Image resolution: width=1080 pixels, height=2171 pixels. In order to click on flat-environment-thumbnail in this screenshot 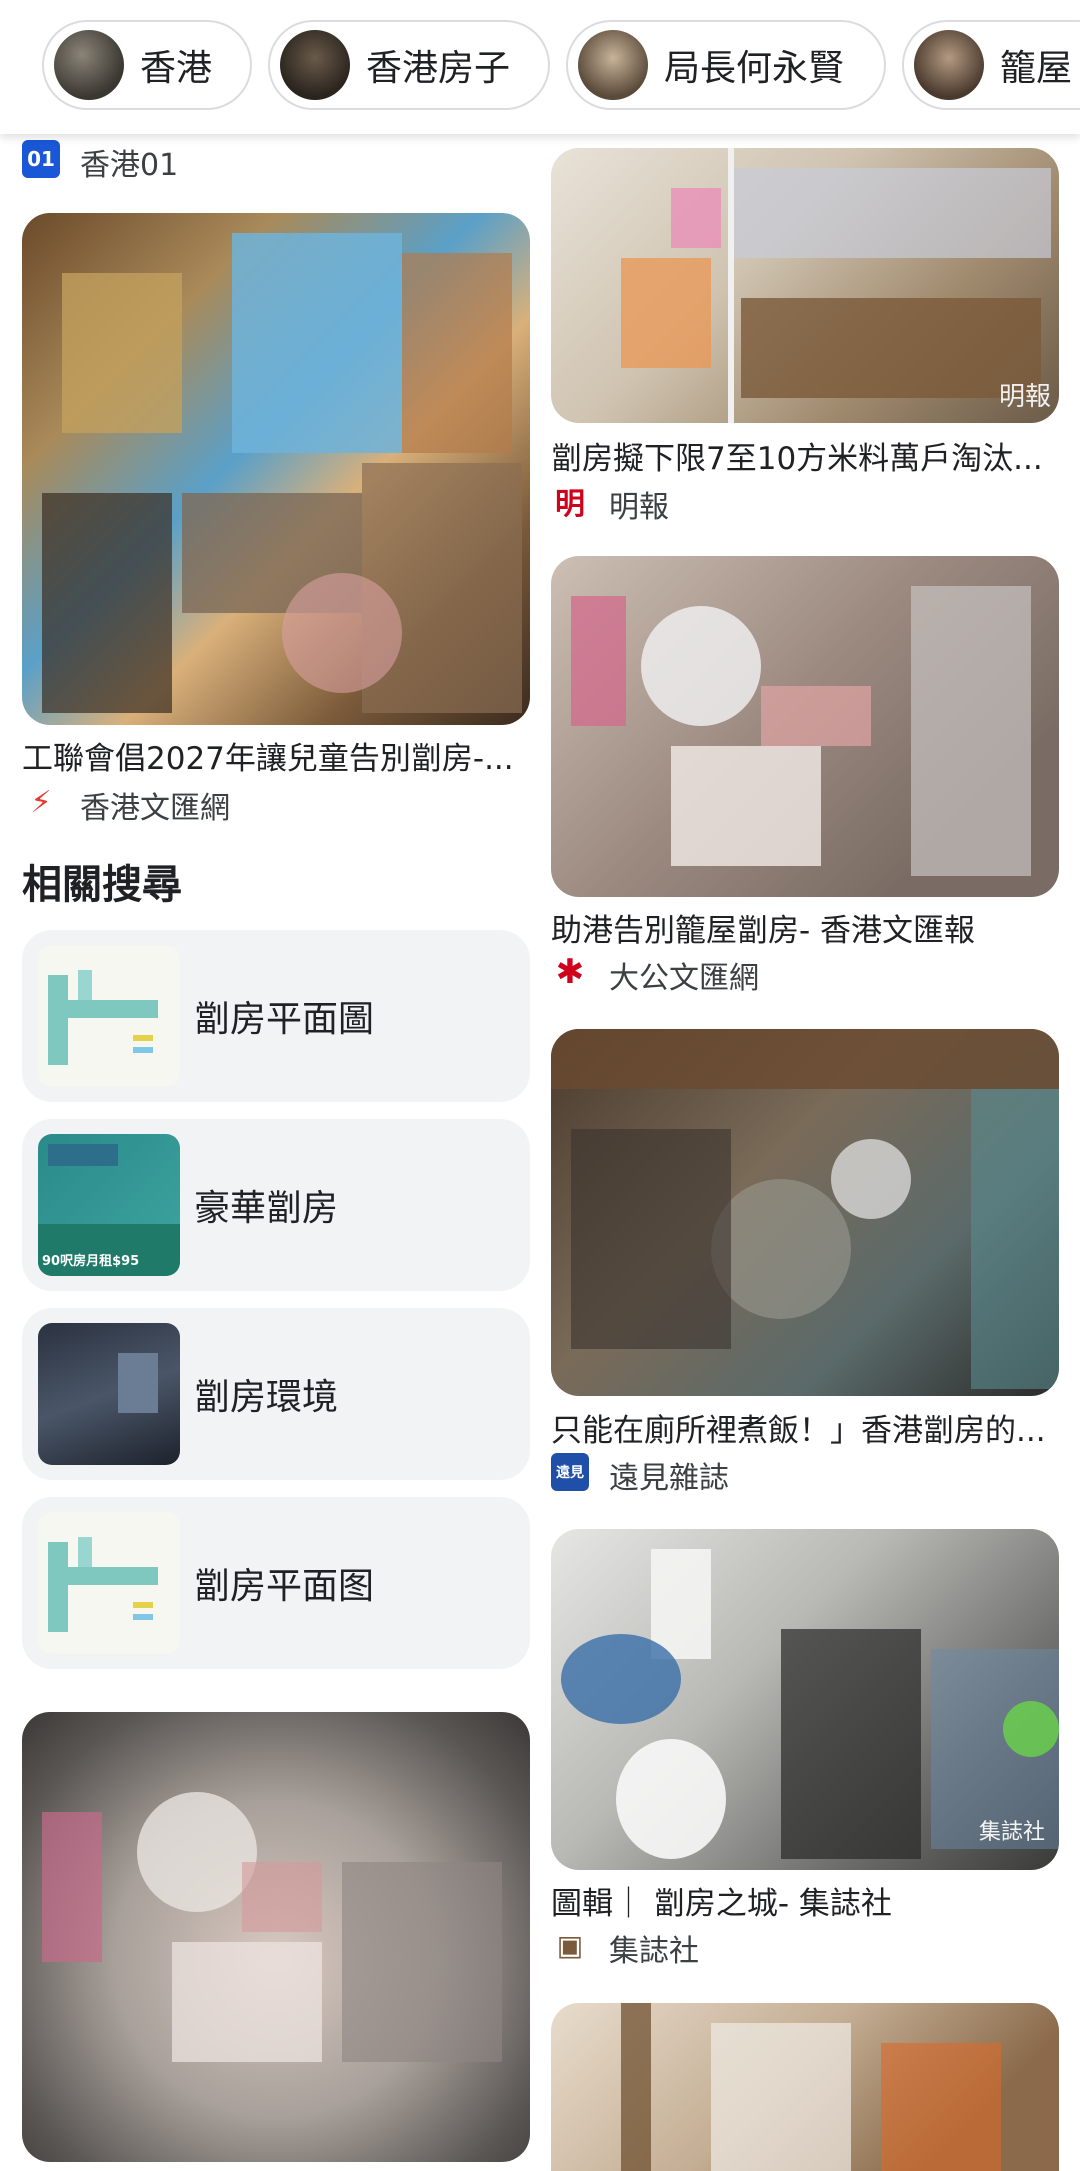, I will do `click(109, 1394)`.